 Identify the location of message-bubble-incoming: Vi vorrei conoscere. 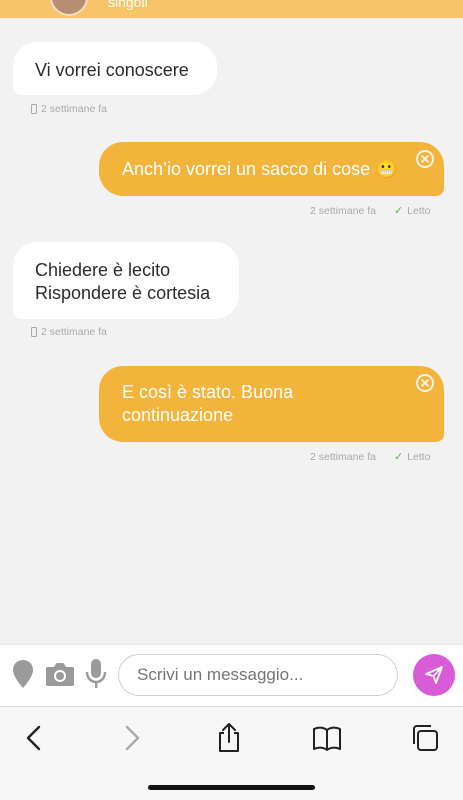
(115, 68).